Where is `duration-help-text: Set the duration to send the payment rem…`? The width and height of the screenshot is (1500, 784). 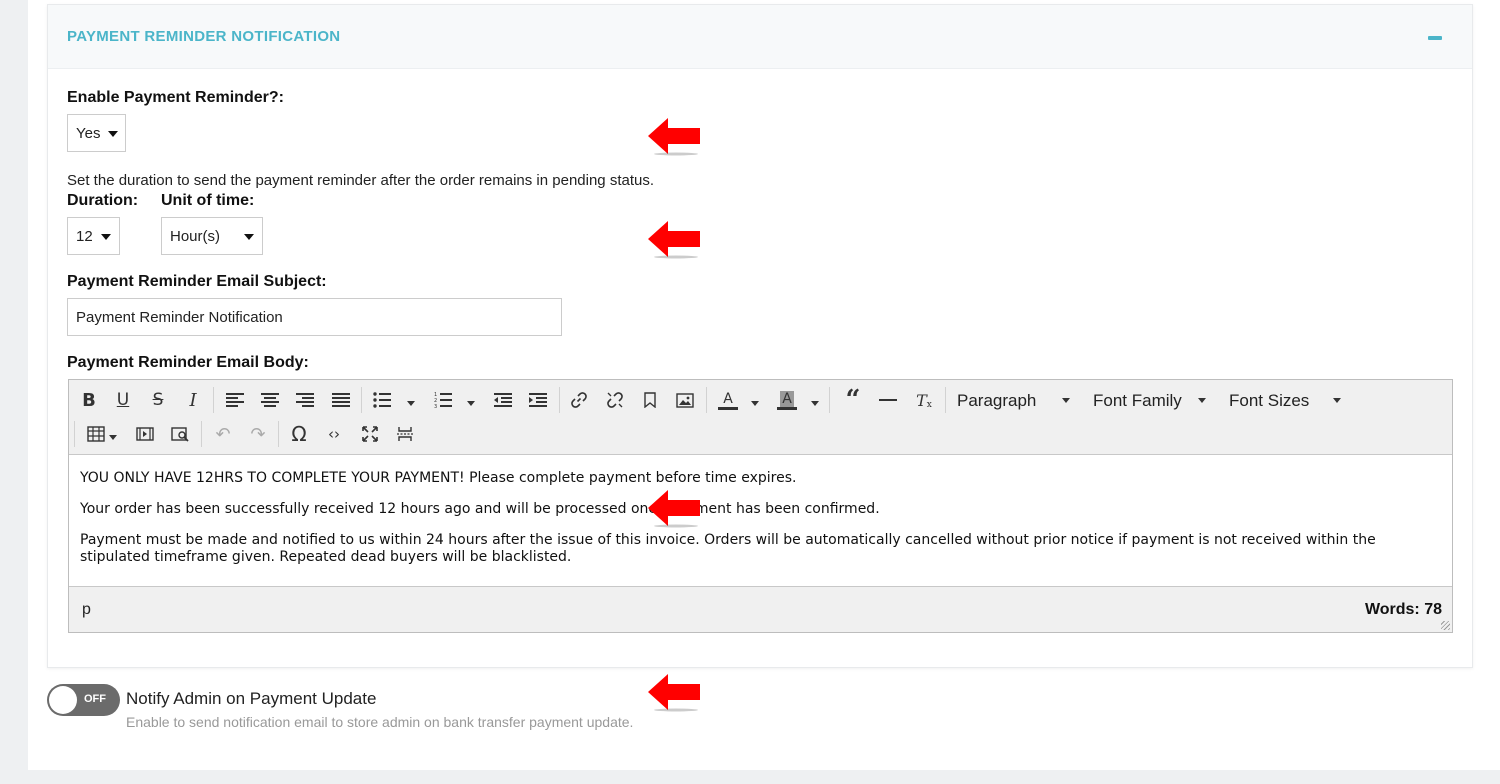
duration-help-text: Set the duration to send the payment rem… is located at coordinates (361, 180).